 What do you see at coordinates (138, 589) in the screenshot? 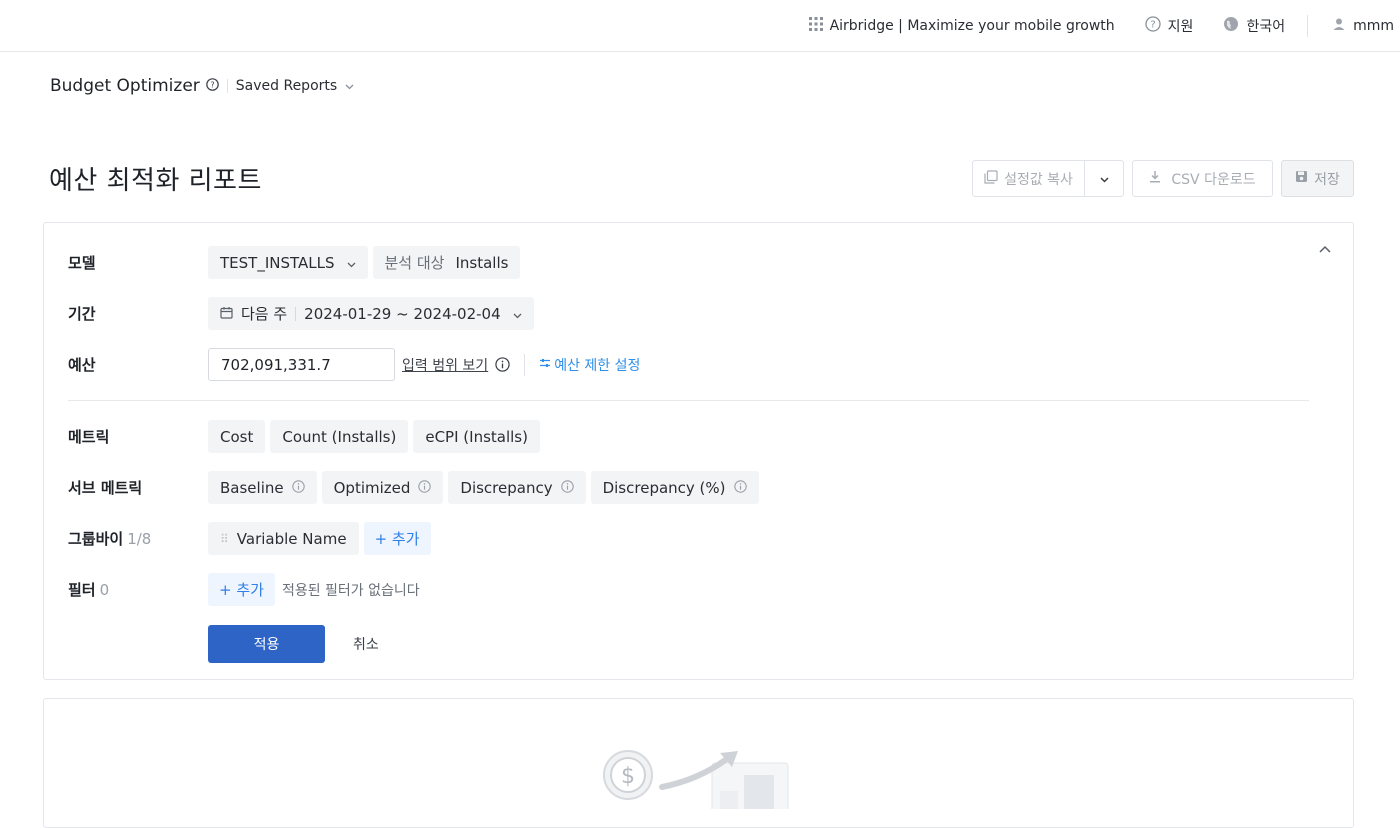
I see `filter-label-wrap: 필터 0` at bounding box center [138, 589].